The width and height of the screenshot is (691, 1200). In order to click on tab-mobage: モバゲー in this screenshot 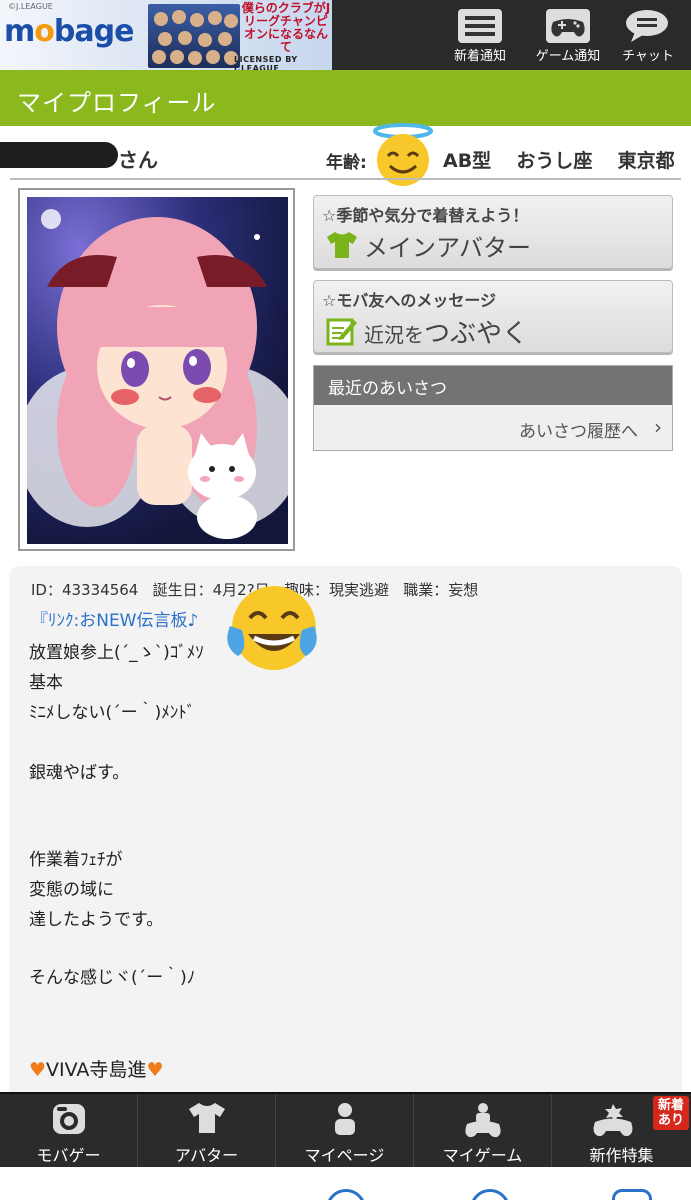, I will do `click(69, 1130)`.